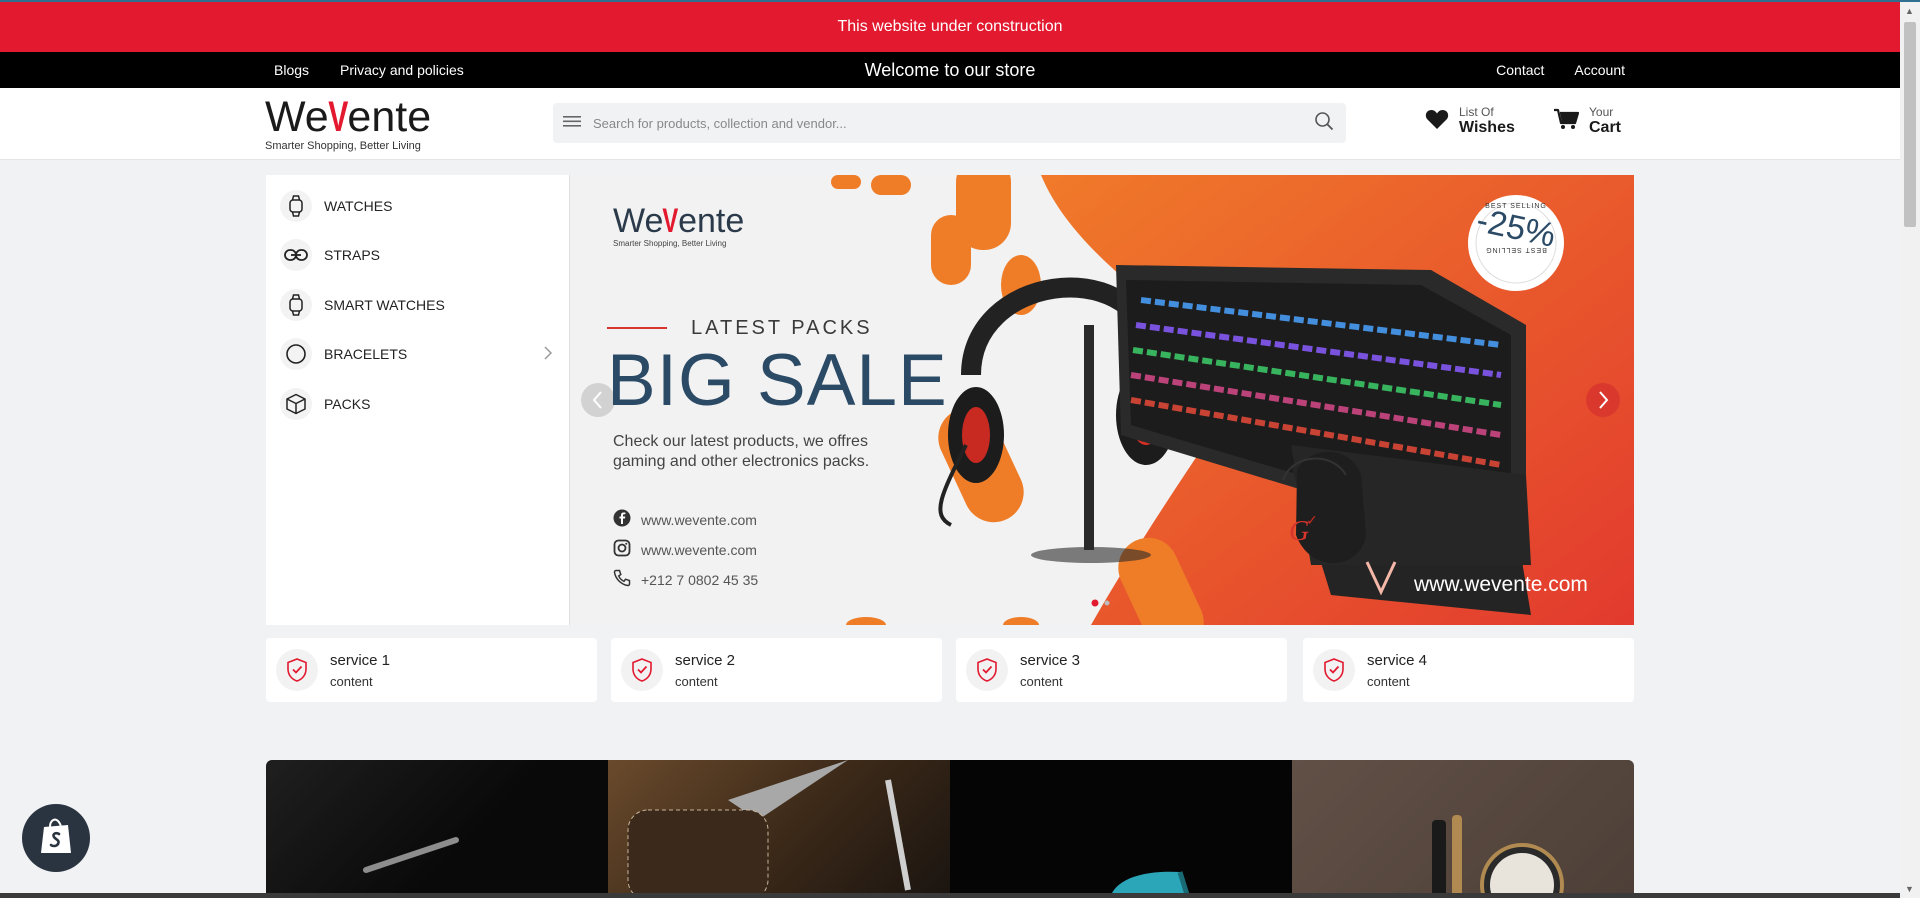  Describe the element at coordinates (352, 255) in the screenshot. I see `sidebar-item-label: STRAPS` at that location.